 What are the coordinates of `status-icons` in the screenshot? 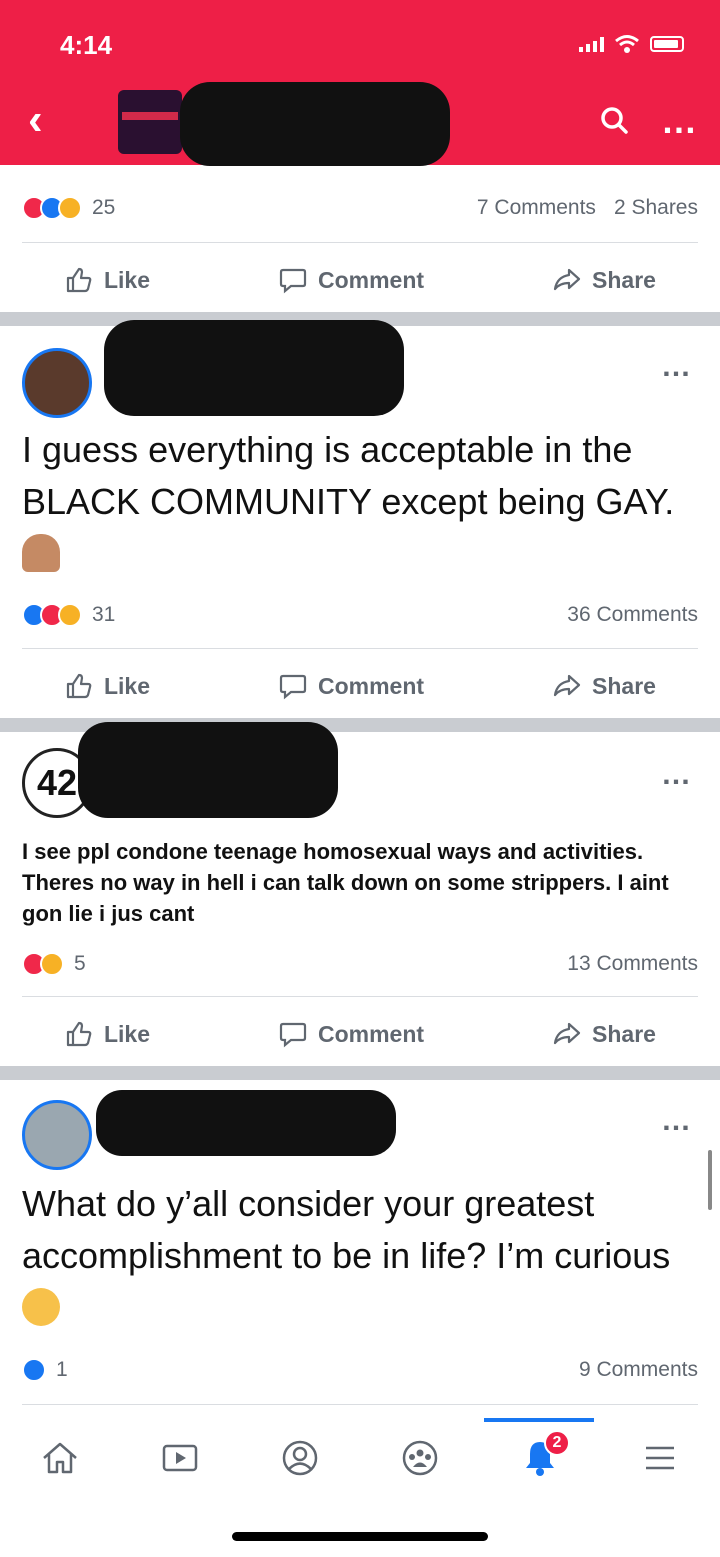 It's located at (631, 44).